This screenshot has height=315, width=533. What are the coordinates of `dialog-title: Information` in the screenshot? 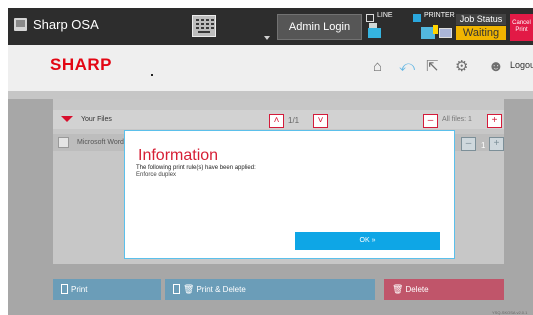 It's located at (178, 155).